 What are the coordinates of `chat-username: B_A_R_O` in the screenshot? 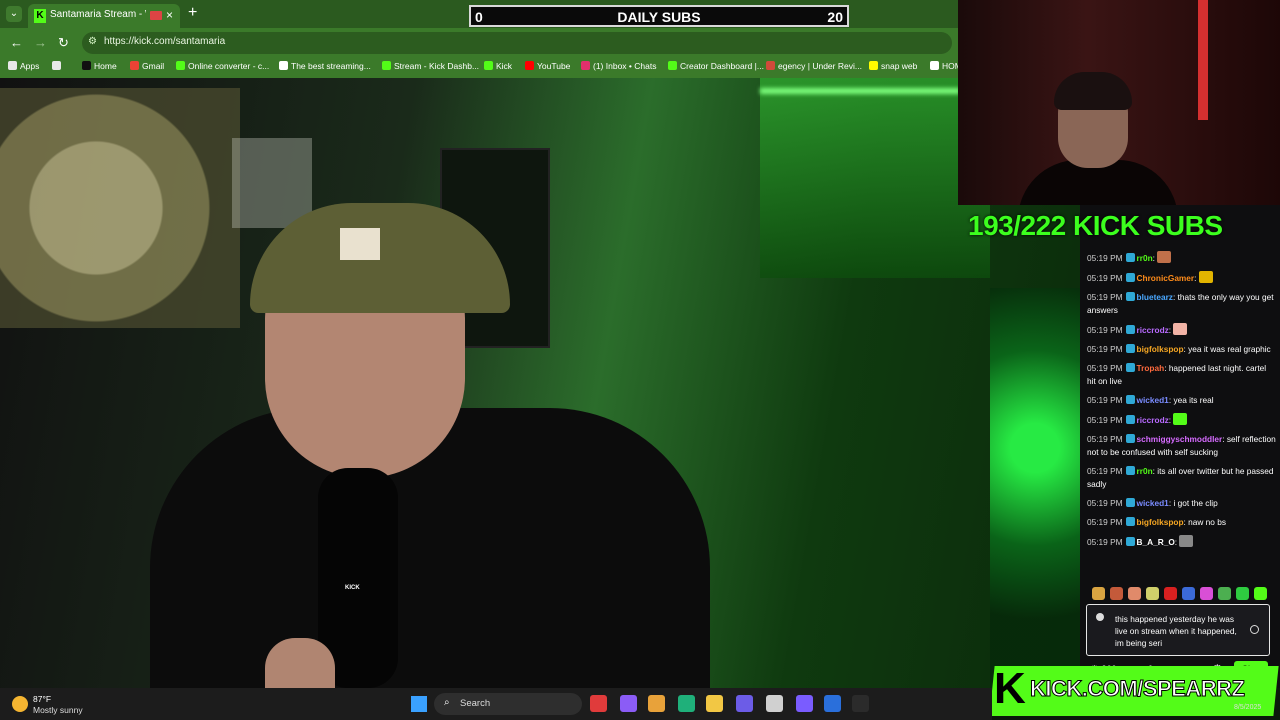 It's located at (1156, 542).